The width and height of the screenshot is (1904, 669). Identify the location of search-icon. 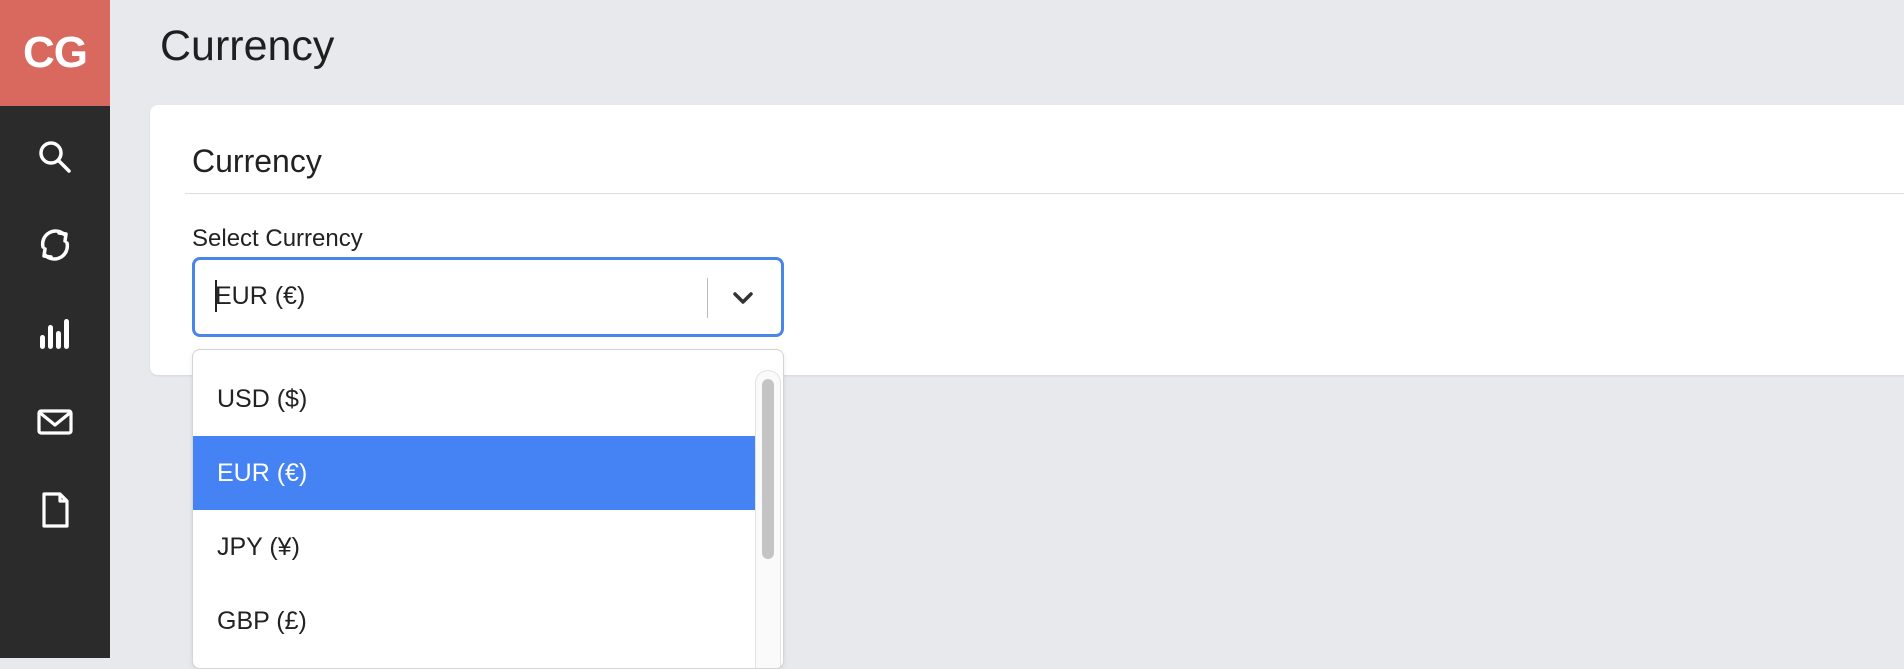
(55, 157).